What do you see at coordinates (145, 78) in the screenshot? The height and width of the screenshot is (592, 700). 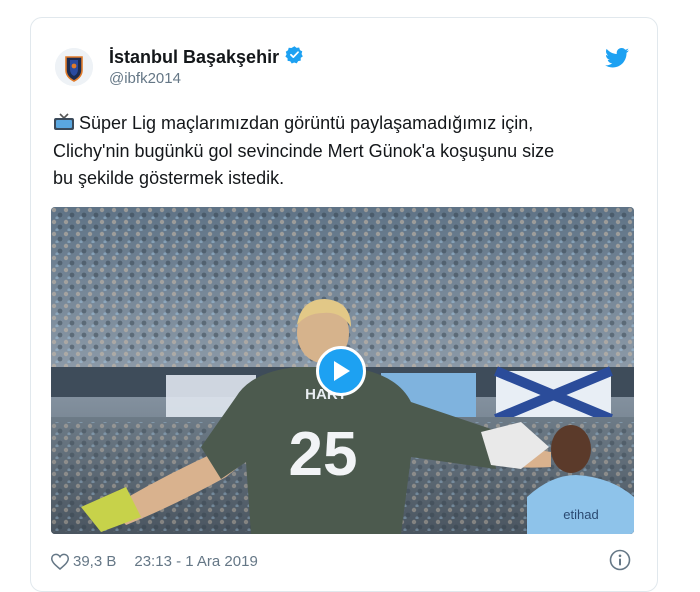 I see `author-handle: @ibfk2014` at bounding box center [145, 78].